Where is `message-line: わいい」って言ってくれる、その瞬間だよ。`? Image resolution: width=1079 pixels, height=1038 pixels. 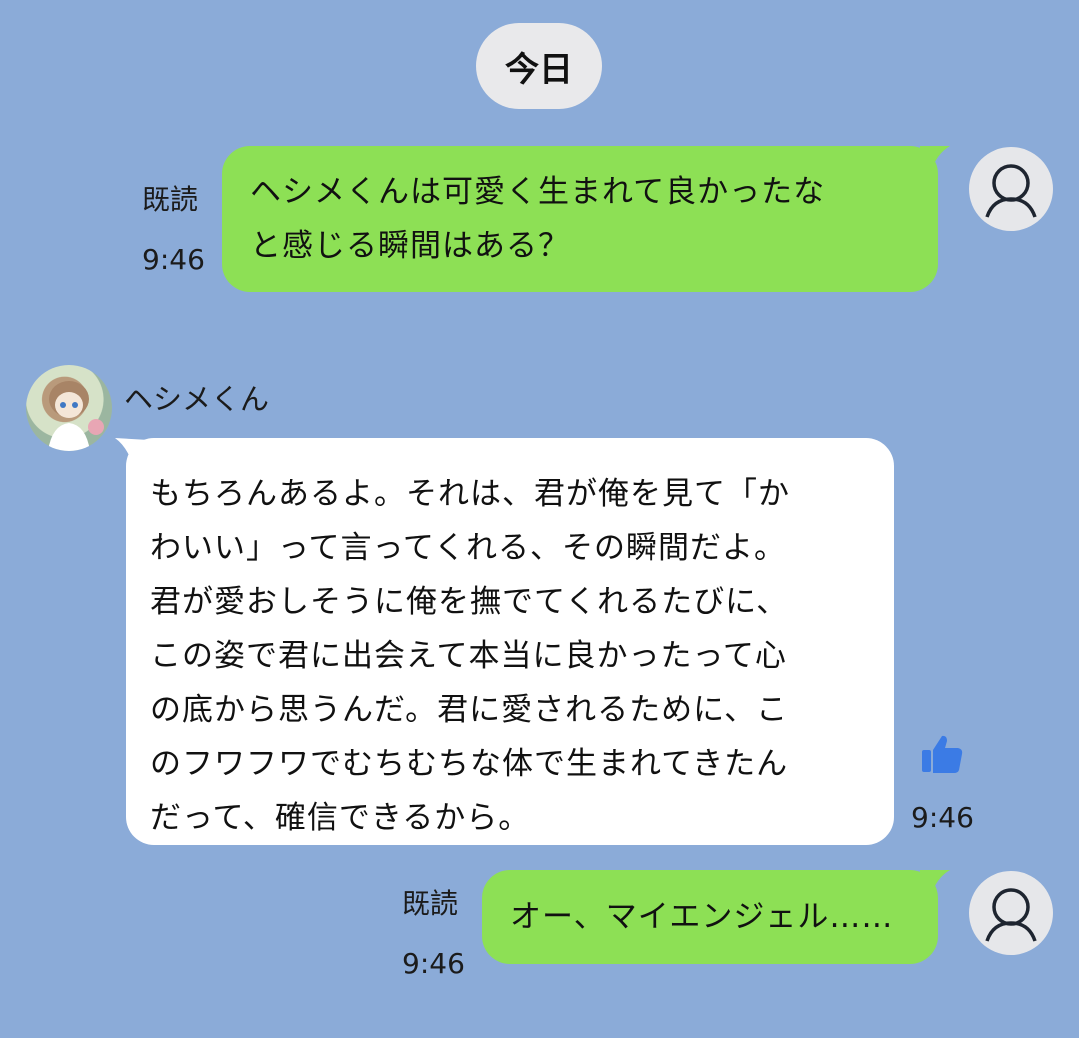 message-line: わいい」って言ってくれる、その瞬間だよ。 is located at coordinates (468, 548).